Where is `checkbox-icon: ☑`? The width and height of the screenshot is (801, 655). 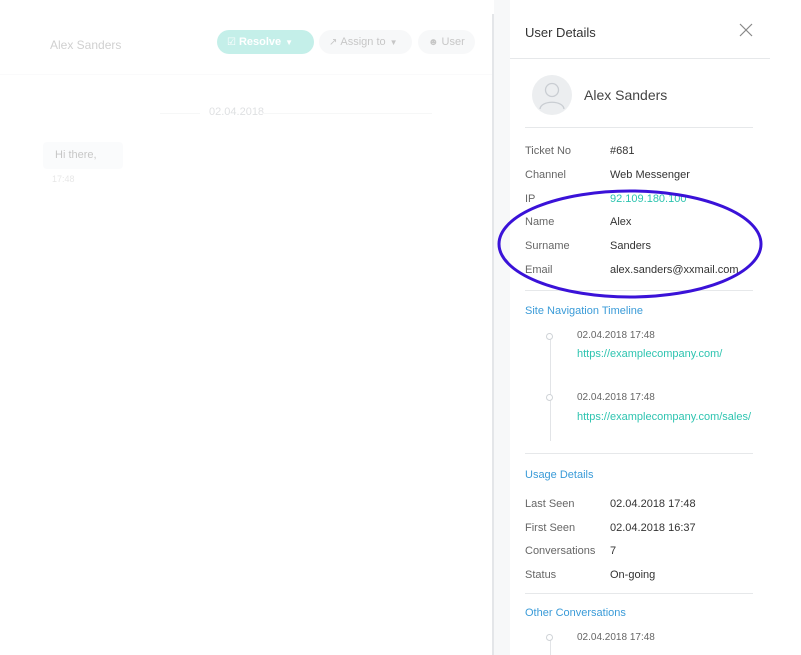
checkbox-icon: ☑ is located at coordinates (231, 42).